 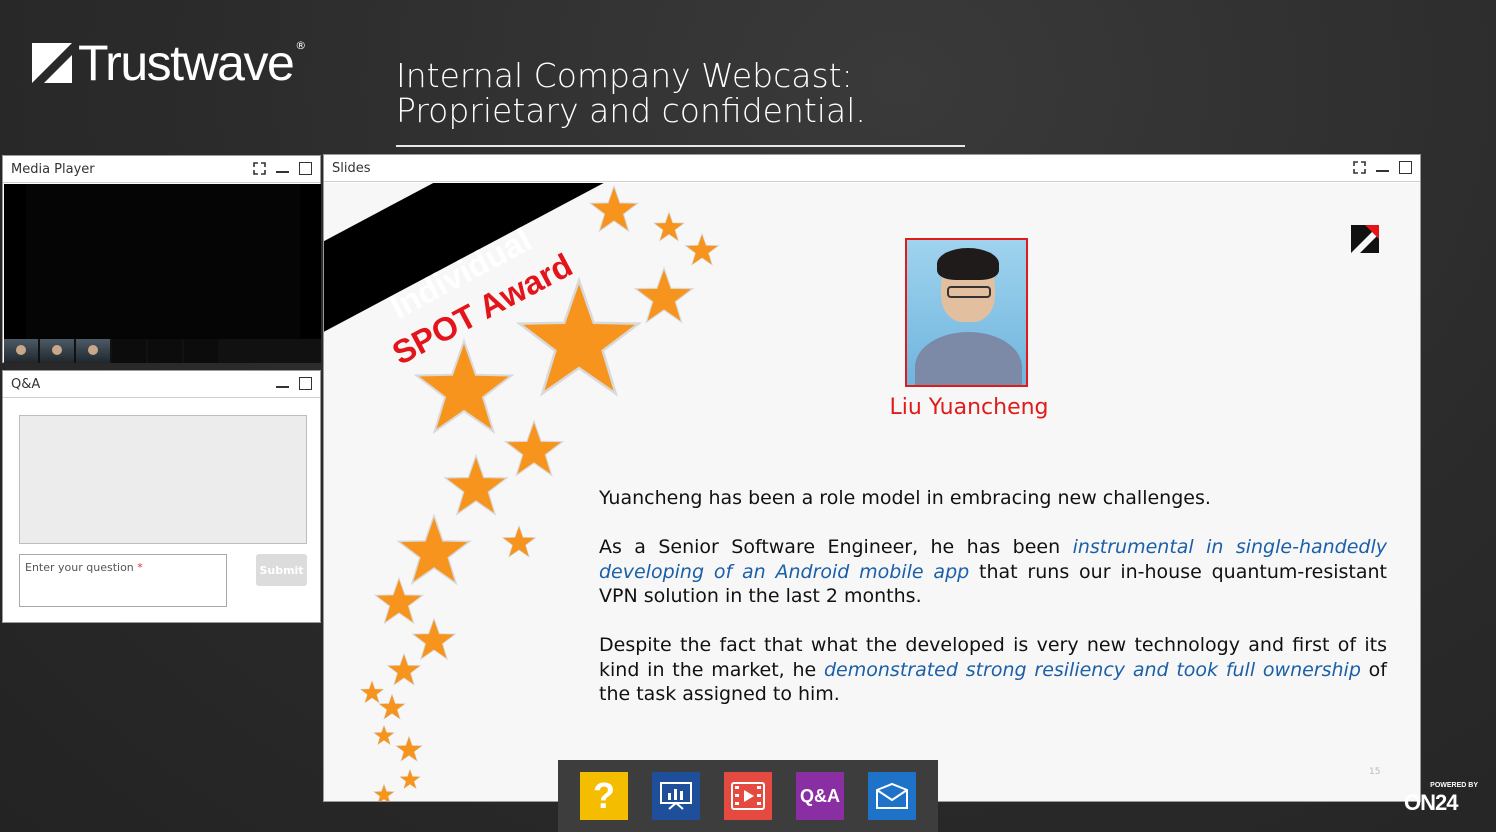 I want to click on trustwave-logo: Trustwave ®, so click(x=168, y=63).